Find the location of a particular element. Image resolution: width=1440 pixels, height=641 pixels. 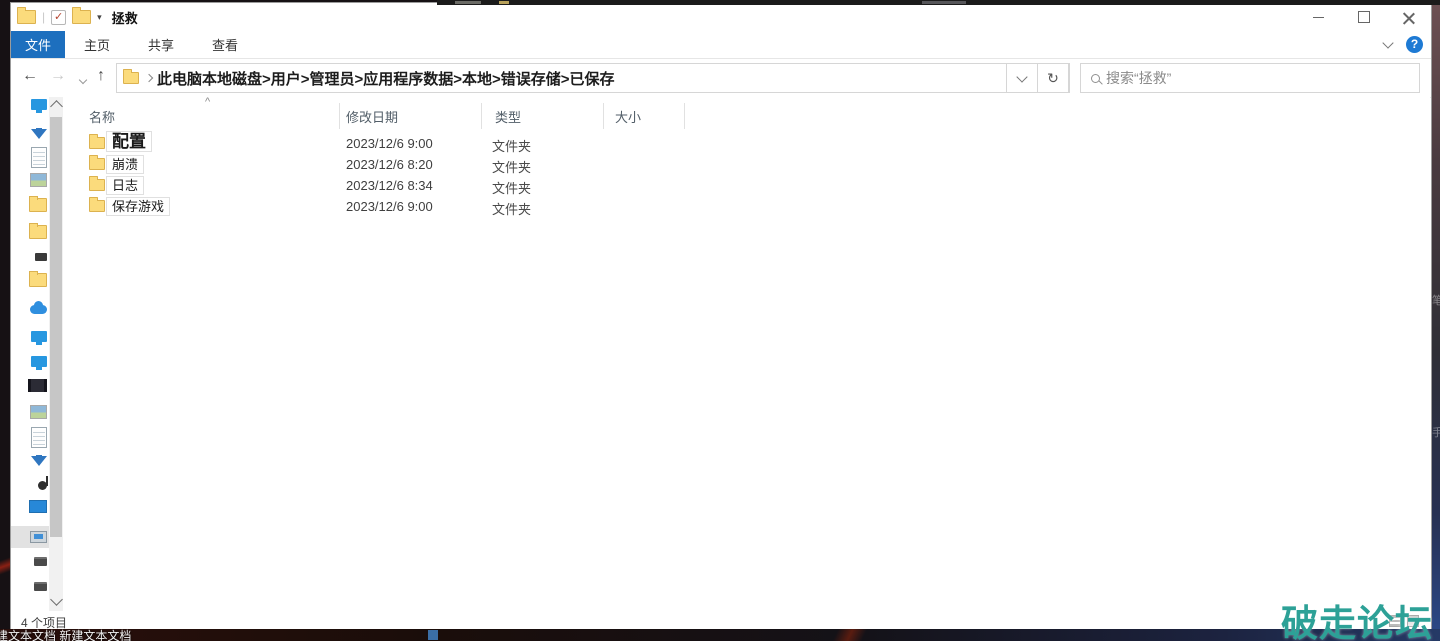

scrollbar-thumb is located at coordinates (56, 327).